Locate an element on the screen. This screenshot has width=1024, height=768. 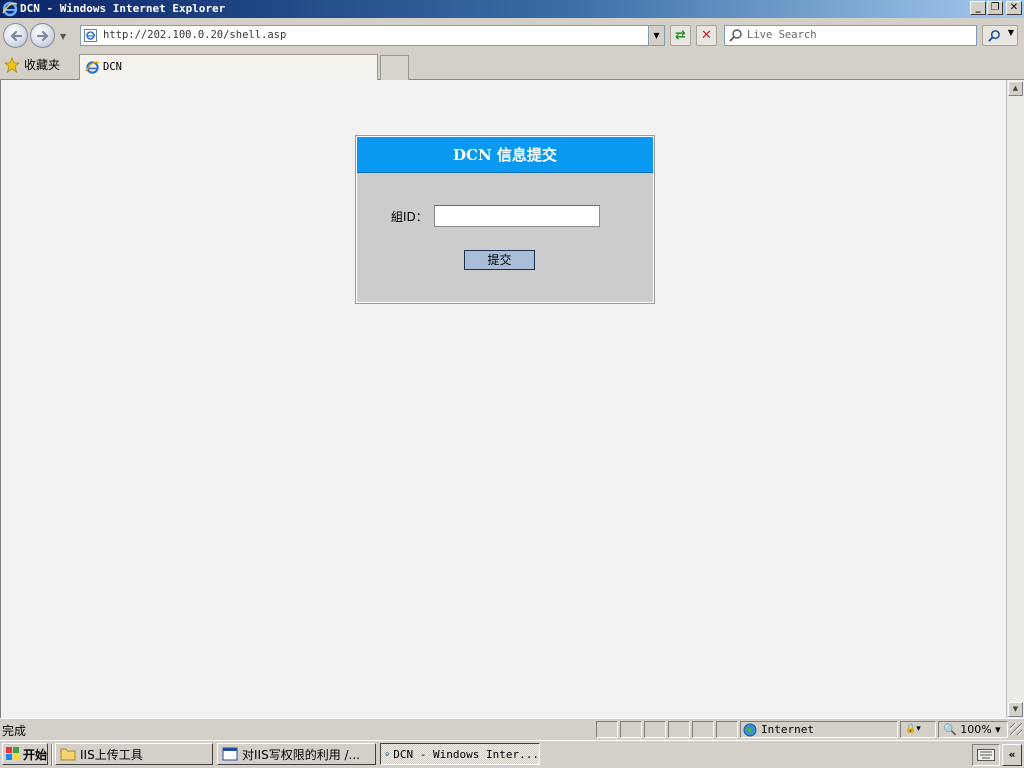
protected-mode-button: 🔒▾ is located at coordinates (918, 729).